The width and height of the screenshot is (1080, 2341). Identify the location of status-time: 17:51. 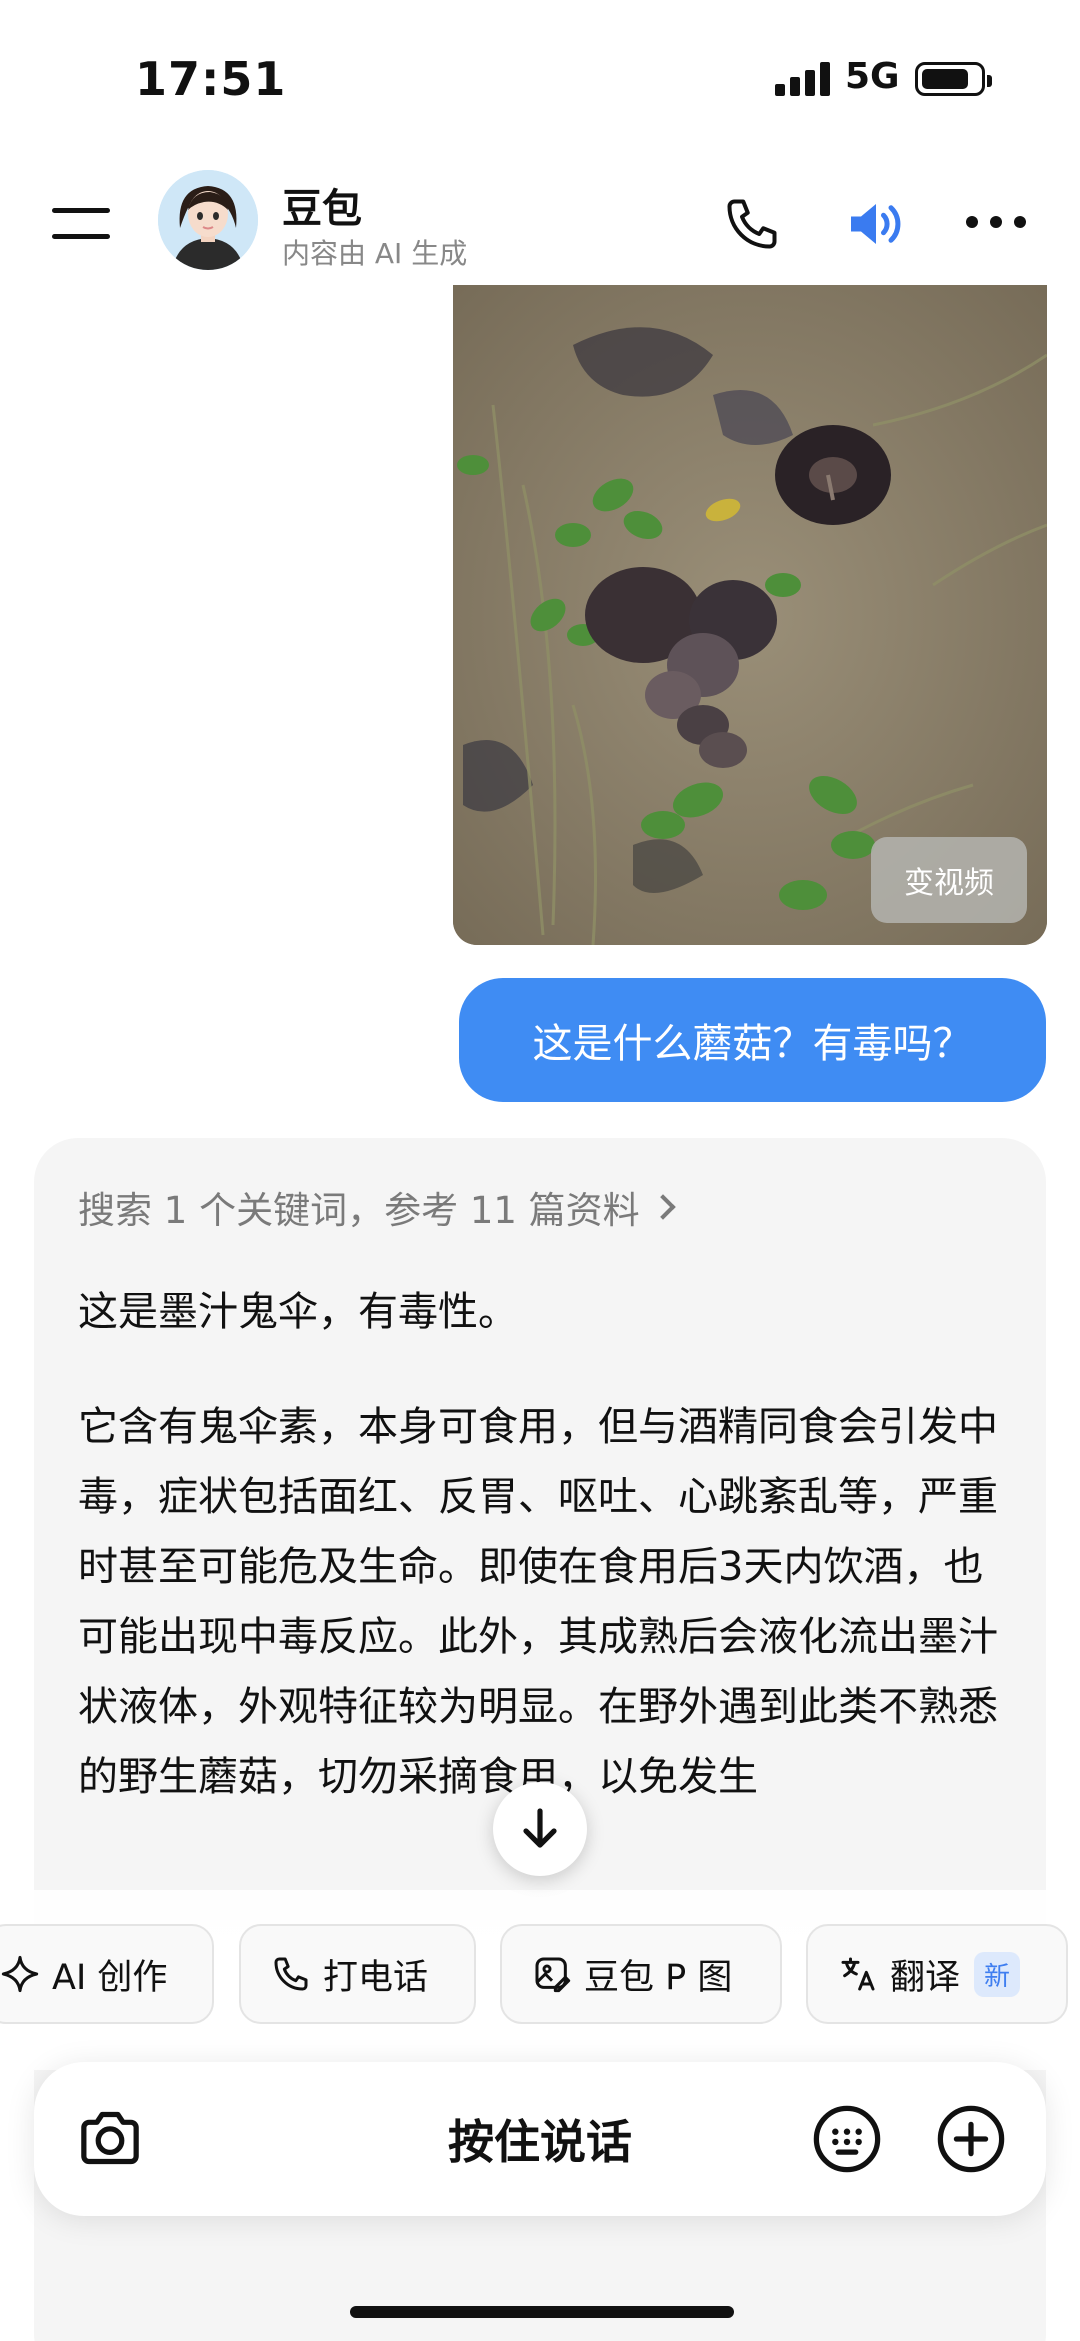
(211, 79).